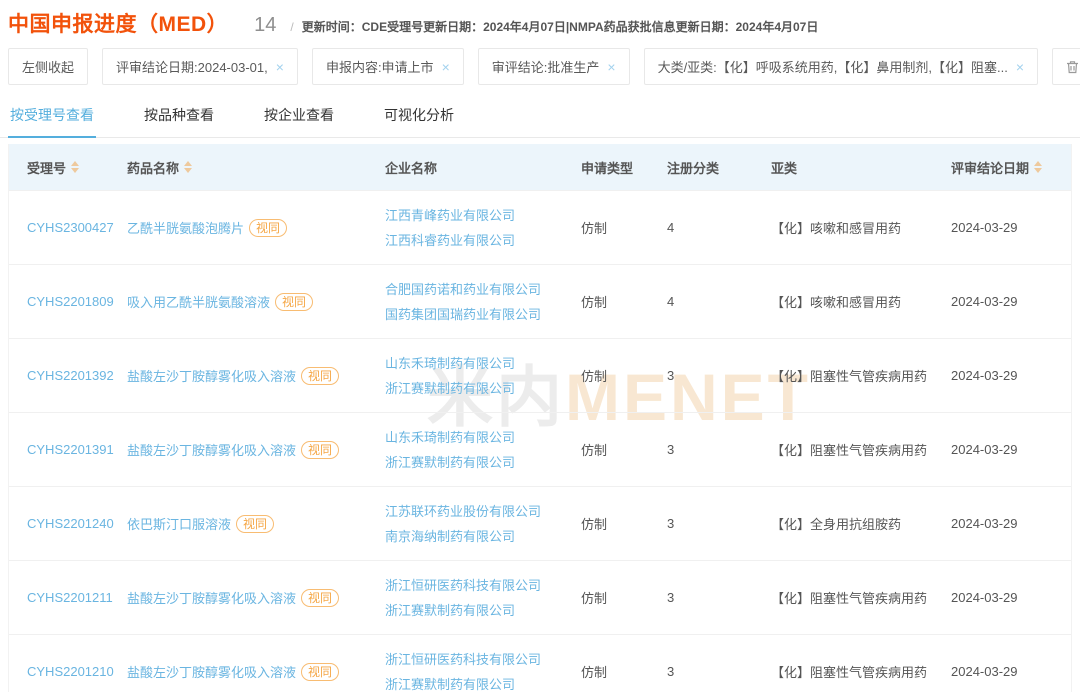 The height and width of the screenshot is (692, 1080). Describe the element at coordinates (188, 170) in the screenshot. I see `sort-desc-icon` at that location.